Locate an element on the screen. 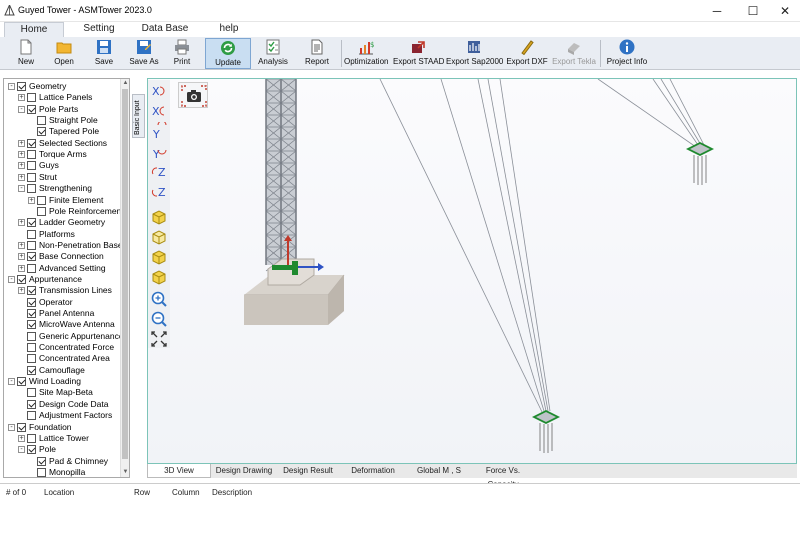 The height and width of the screenshot is (535, 800). tab-home: Home is located at coordinates (34, 29).